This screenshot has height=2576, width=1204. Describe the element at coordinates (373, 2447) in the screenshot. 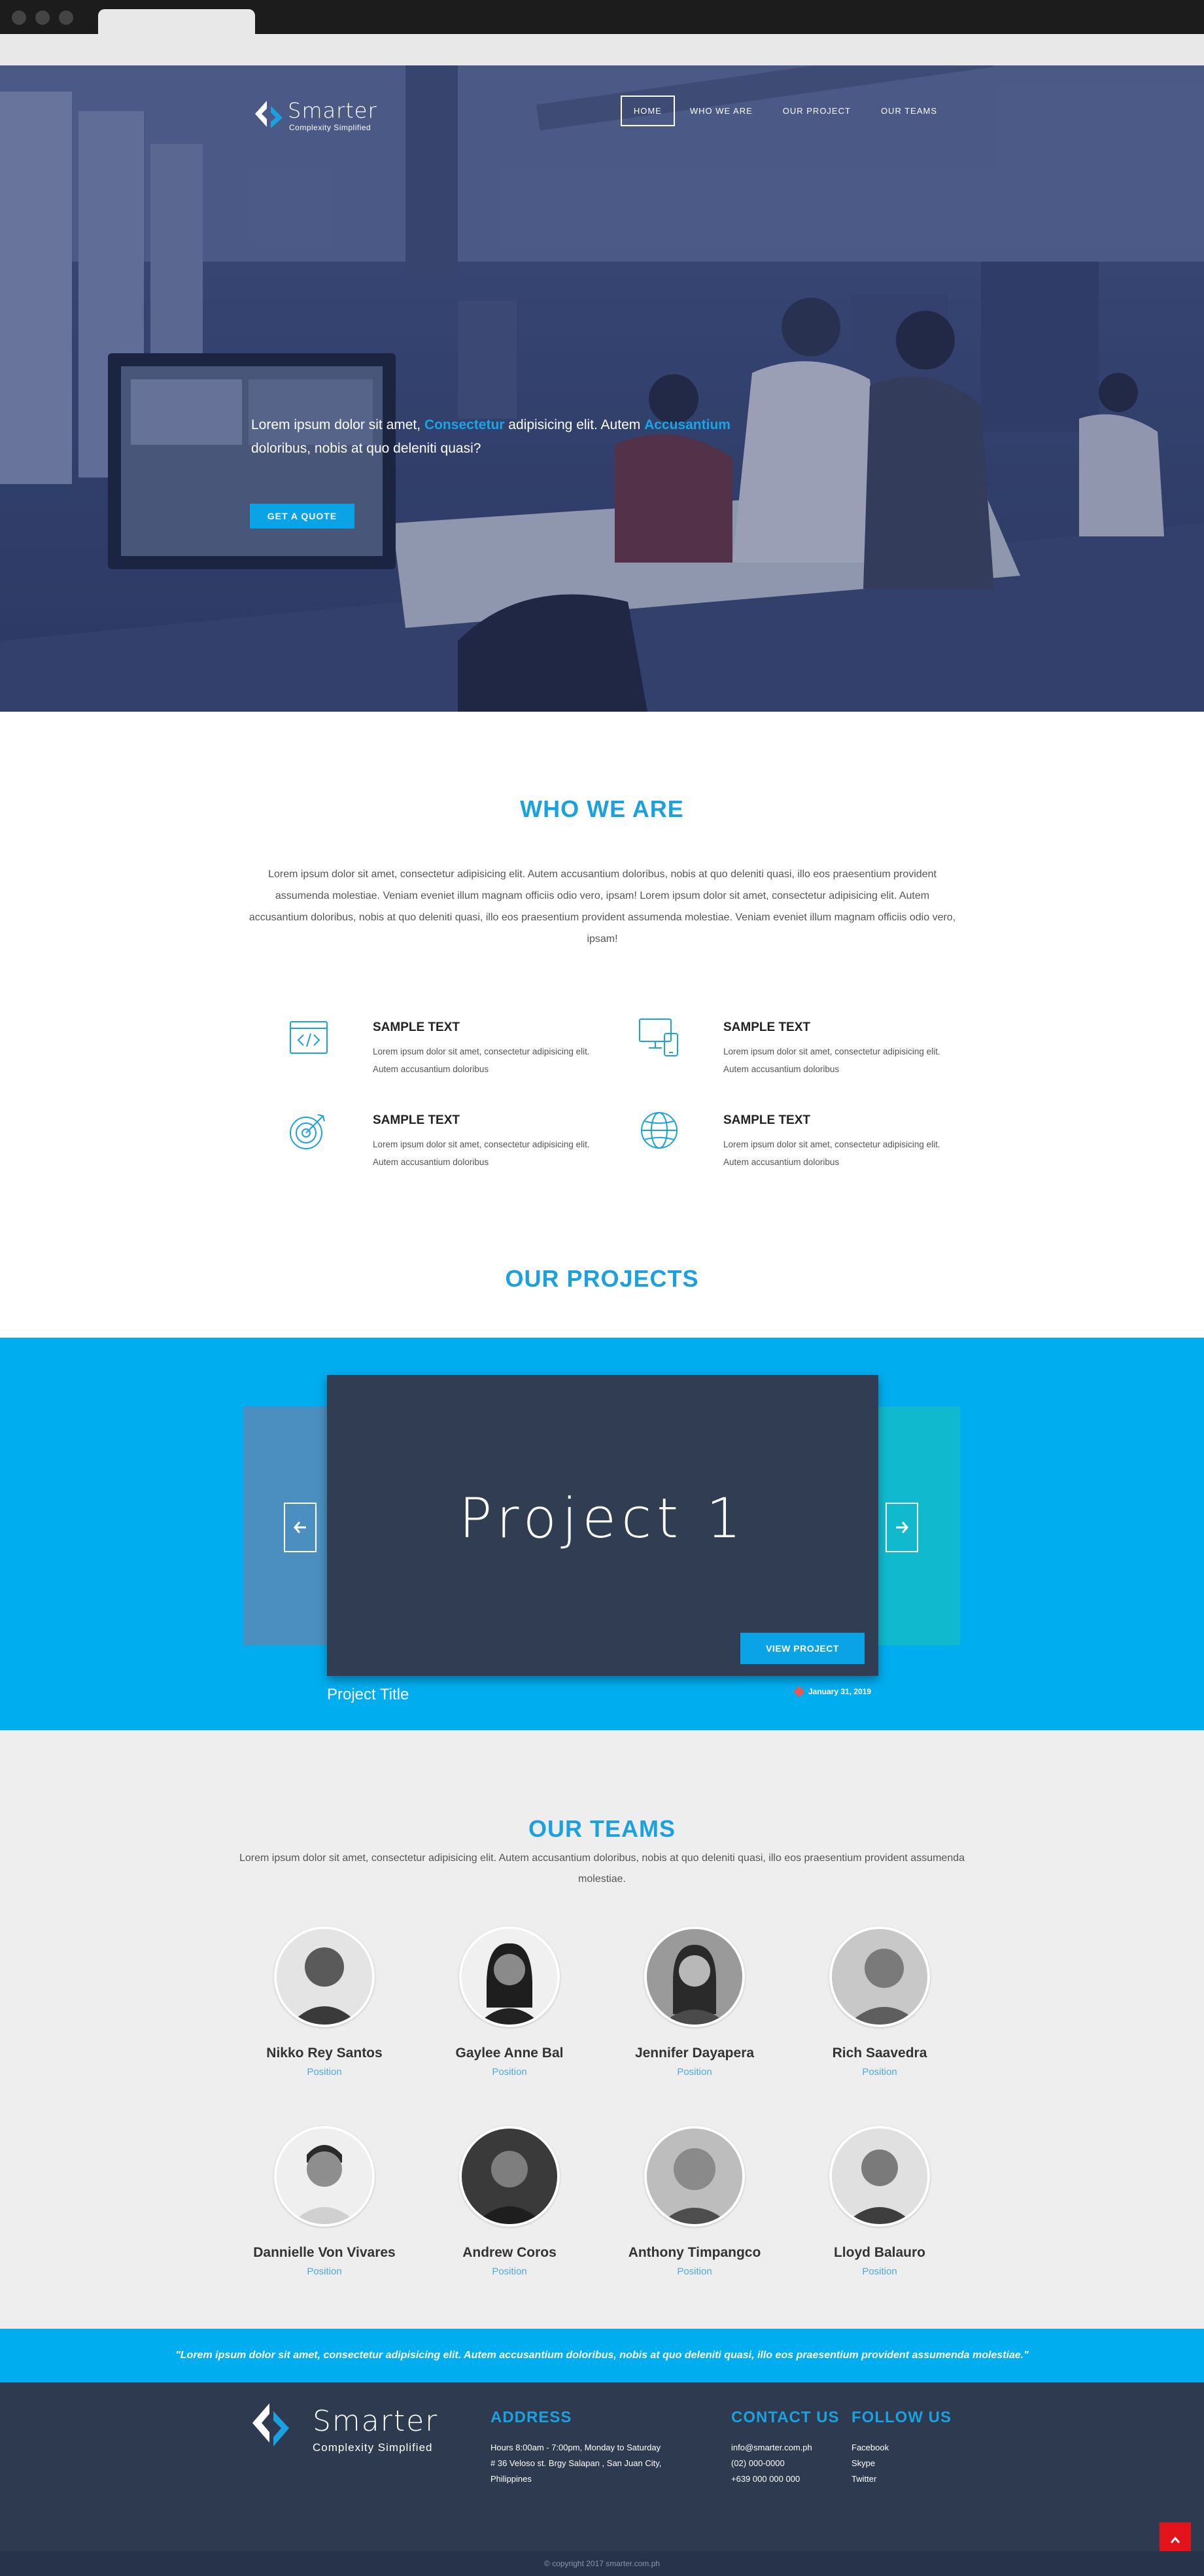

I see `footer-logo-tagline: Complexity Simplified` at that location.